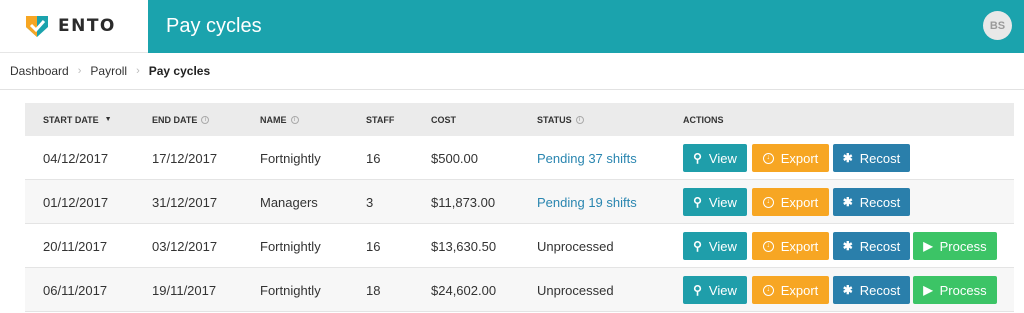 The width and height of the screenshot is (1024, 313). What do you see at coordinates (71, 119) in the screenshot?
I see `header-start-date-label: START DATE` at bounding box center [71, 119].